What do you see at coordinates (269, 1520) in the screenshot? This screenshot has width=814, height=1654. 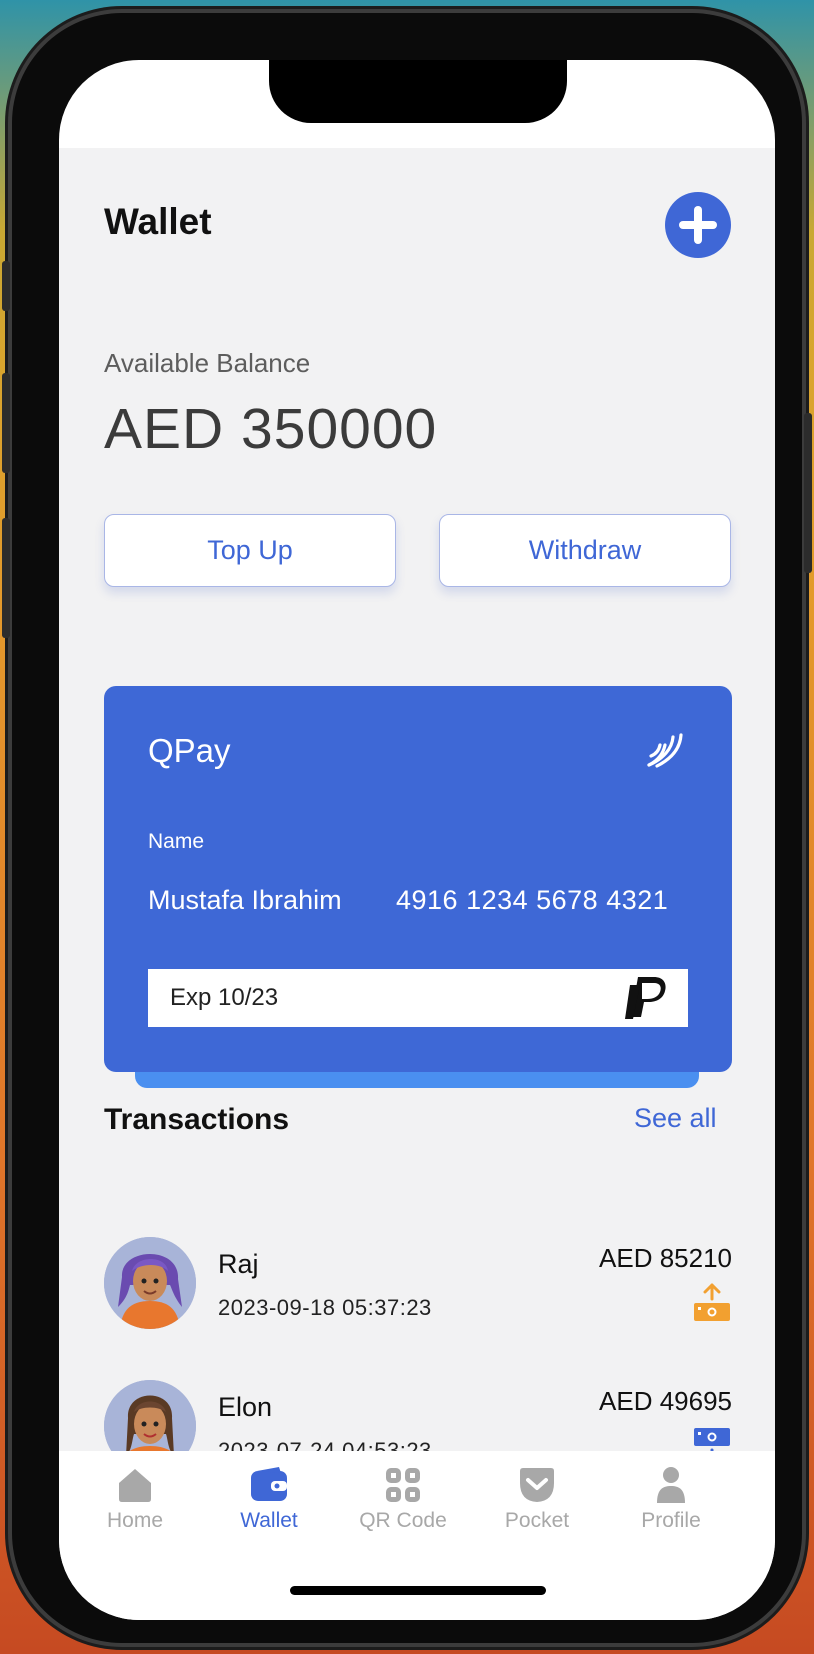 I see `tab-wallet-label: Wallet` at bounding box center [269, 1520].